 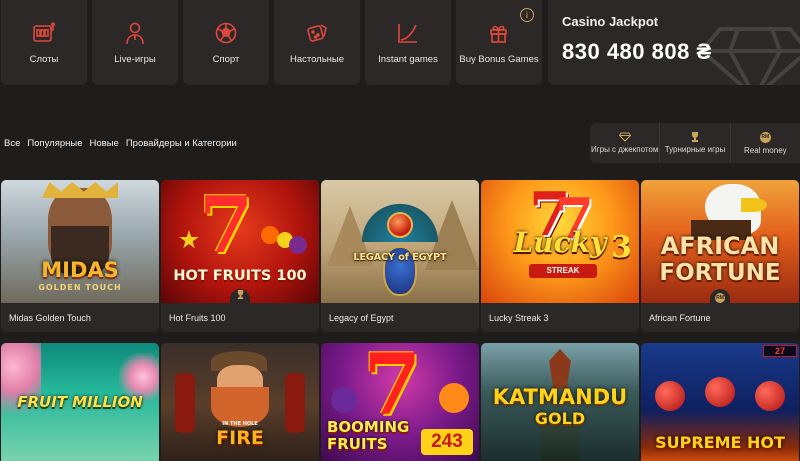 What do you see at coordinates (560, 397) in the screenshot?
I see `game-art-title: KATMANDU` at bounding box center [560, 397].